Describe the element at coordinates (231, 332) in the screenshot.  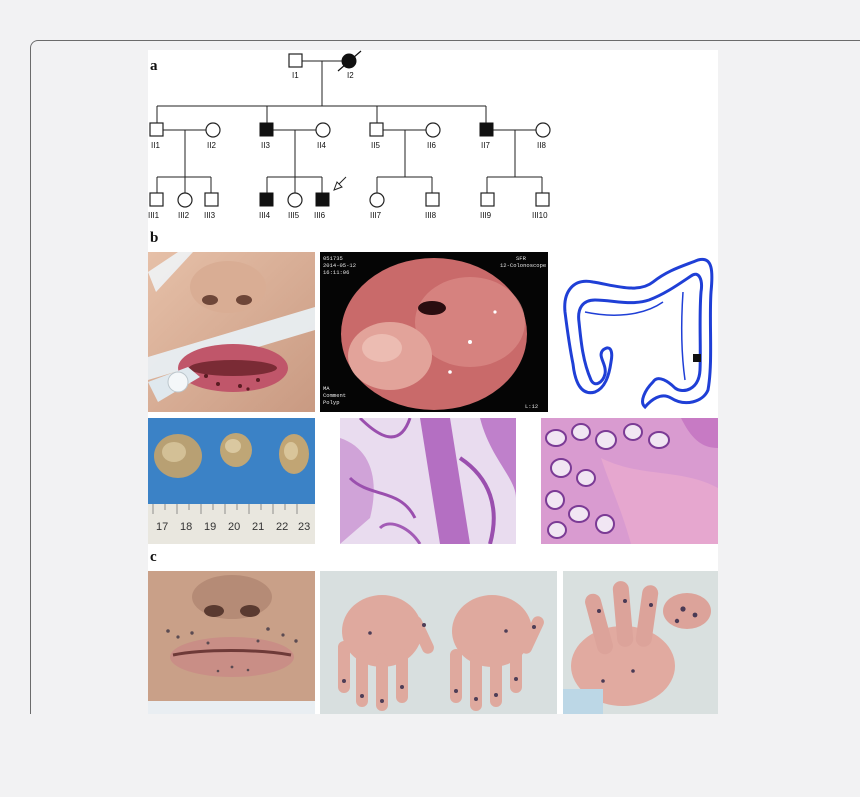
I see `photo-lips-with-tape` at that location.